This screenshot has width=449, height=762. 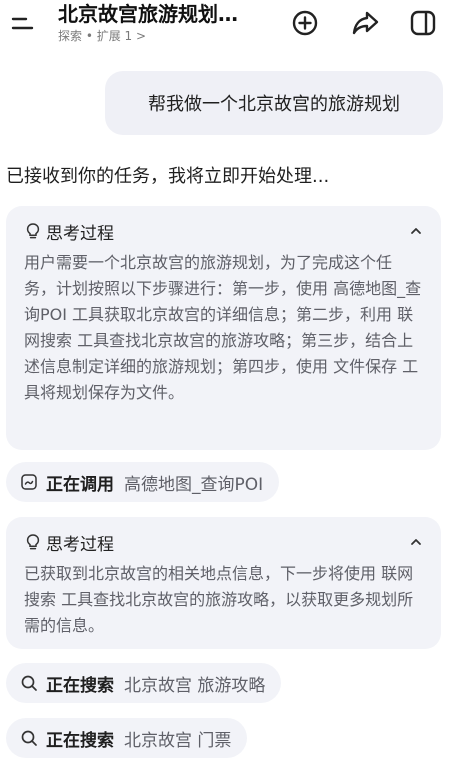 I want to click on share-icon, so click(x=365, y=23).